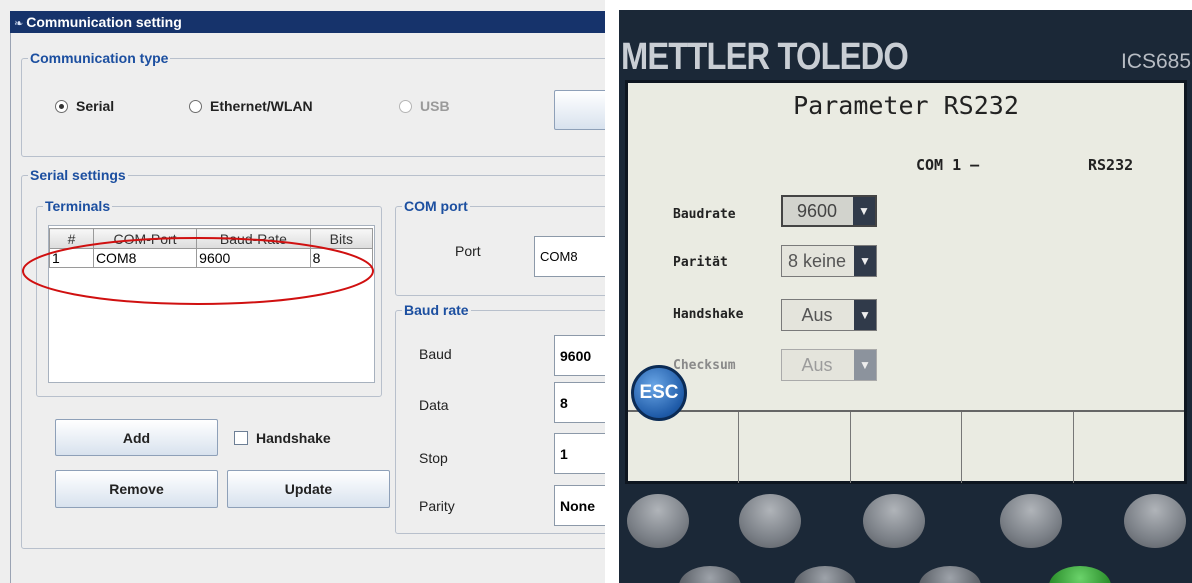 This screenshot has height=583, width=1192. What do you see at coordinates (198, 271) in the screenshot?
I see `highlight-ellipse` at bounding box center [198, 271].